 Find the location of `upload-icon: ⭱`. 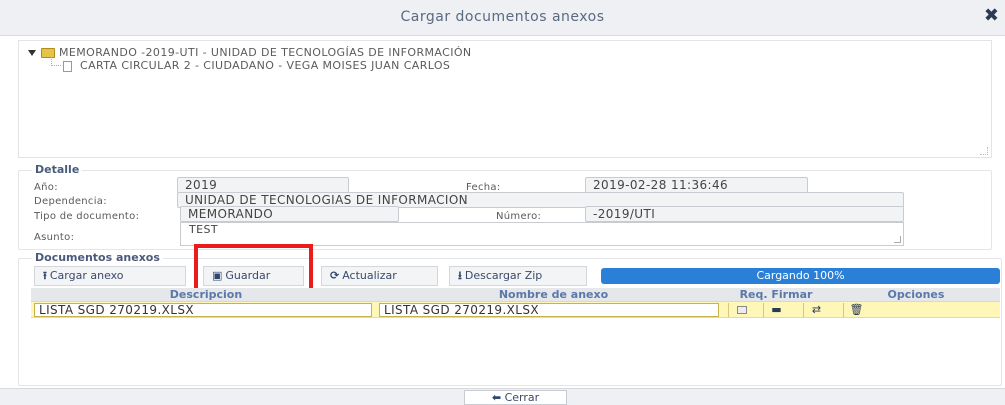

upload-icon: ⭱ is located at coordinates (45, 275).